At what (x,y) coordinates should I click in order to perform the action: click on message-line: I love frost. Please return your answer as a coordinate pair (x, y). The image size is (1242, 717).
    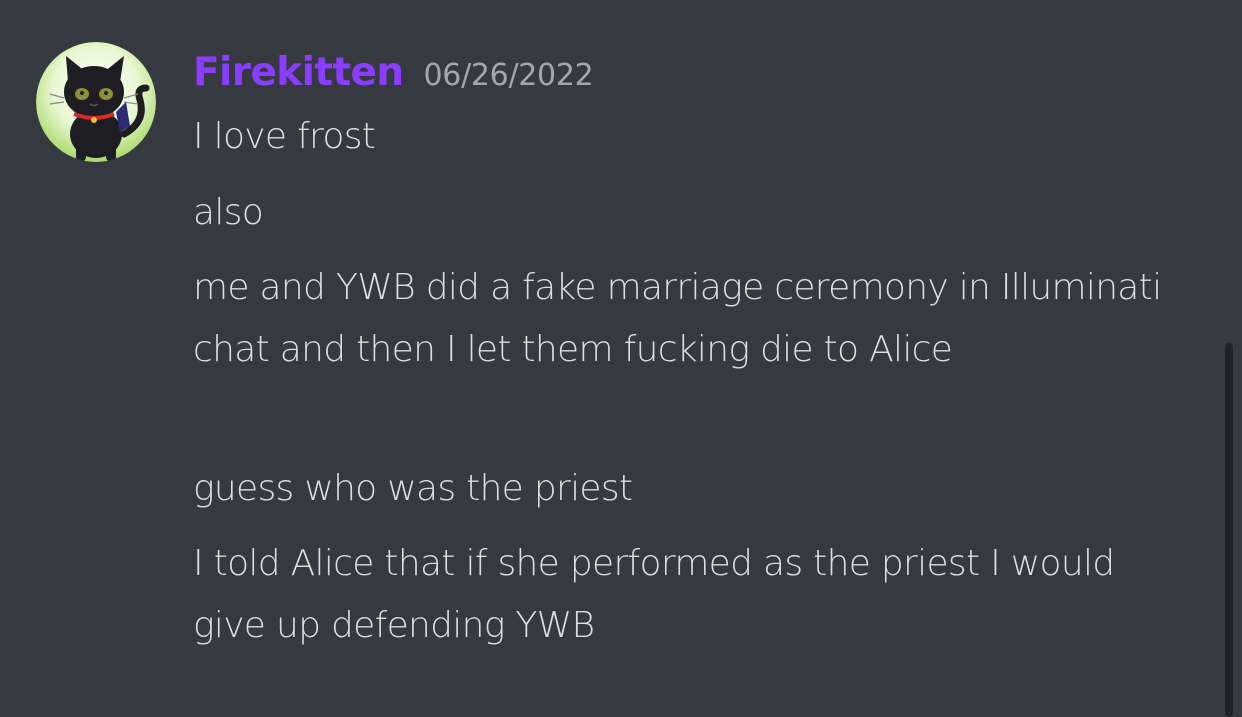
    Looking at the image, I should click on (284, 136).